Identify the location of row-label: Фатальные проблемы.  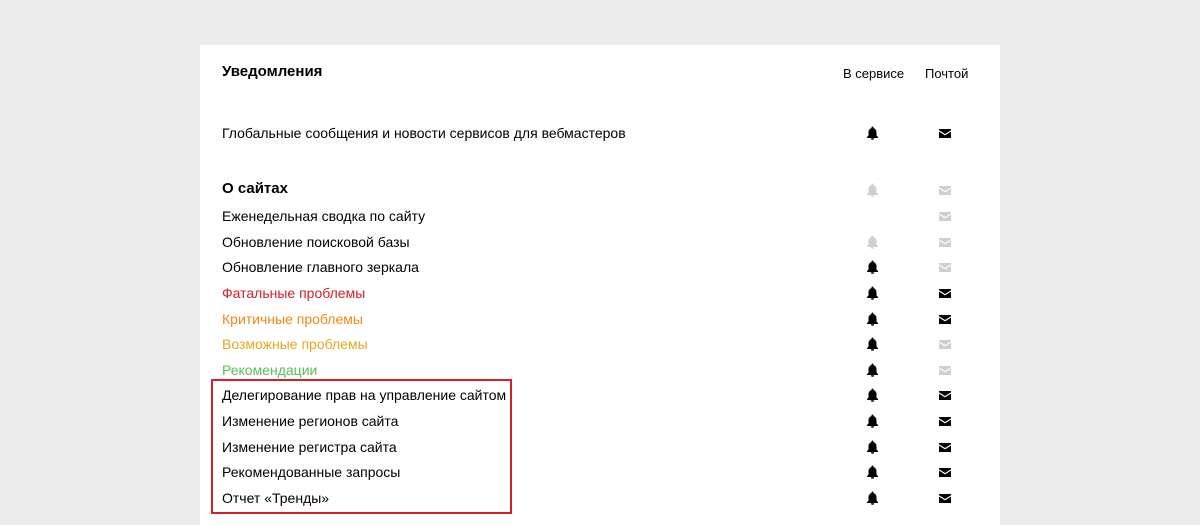
(294, 293).